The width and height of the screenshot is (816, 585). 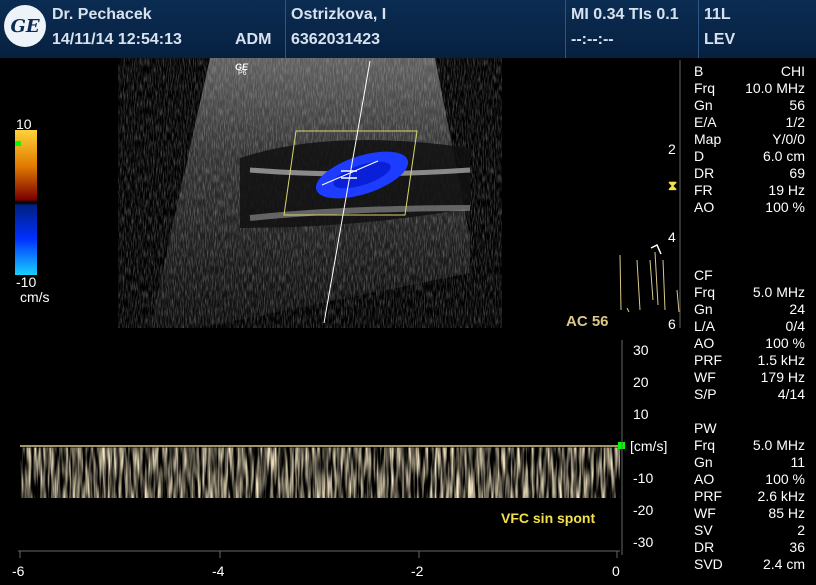 I want to click on param-label: B, so click(x=699, y=71).